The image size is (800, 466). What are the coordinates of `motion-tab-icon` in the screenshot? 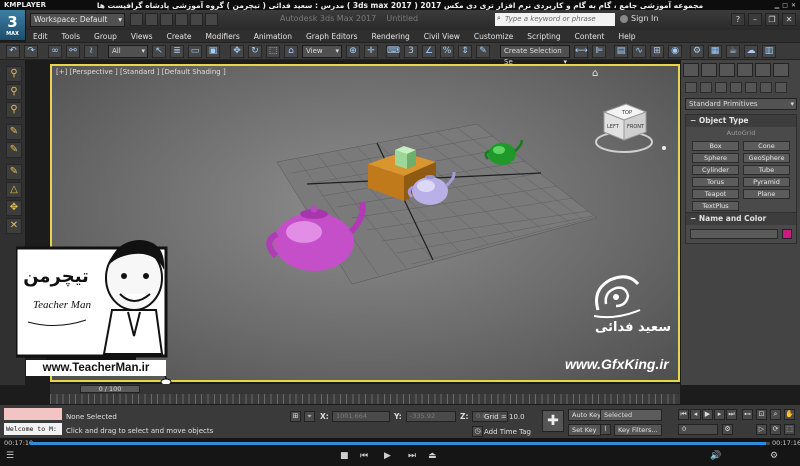 It's located at (745, 70).